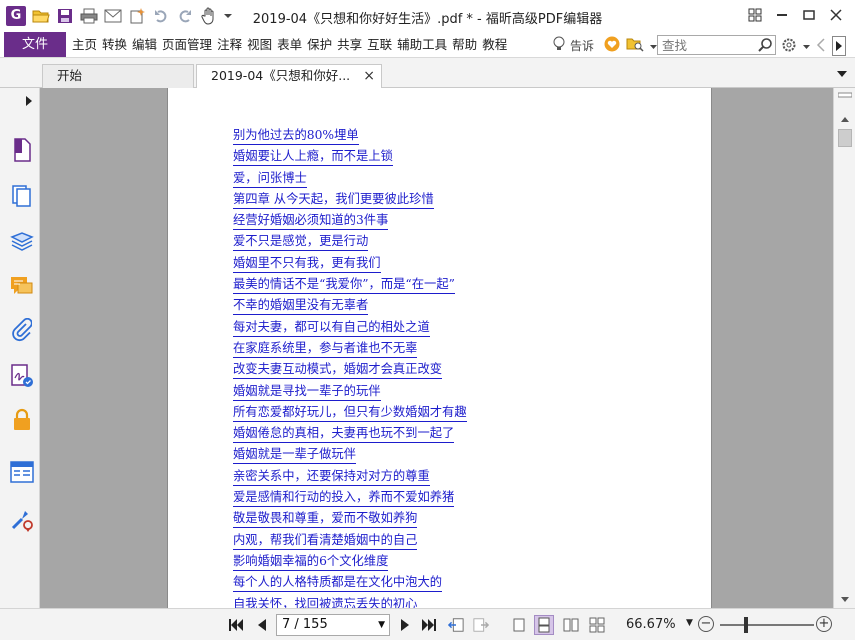 The height and width of the screenshot is (640, 855). Describe the element at coordinates (456, 625) in the screenshot. I see `previous-view-icon` at that location.